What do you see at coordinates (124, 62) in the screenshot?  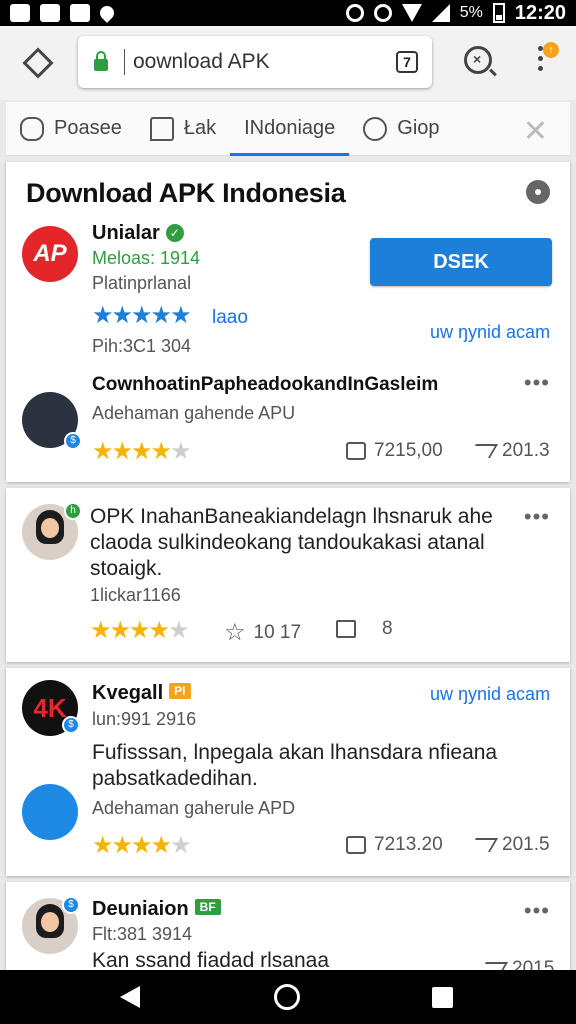 I see `text-cursor` at bounding box center [124, 62].